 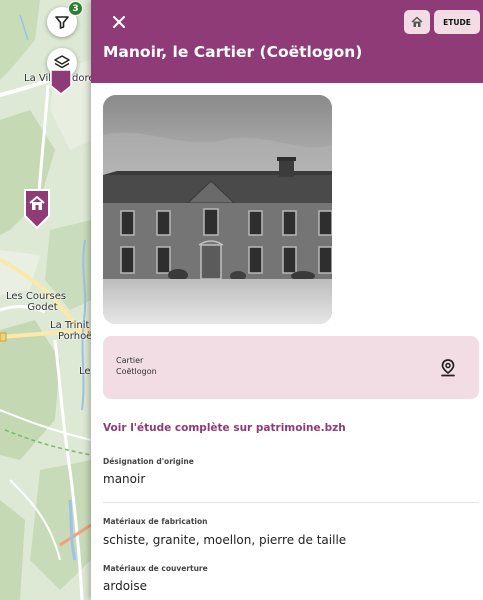 I want to click on map-label-courses-line1: Les Courses, so click(x=36, y=296).